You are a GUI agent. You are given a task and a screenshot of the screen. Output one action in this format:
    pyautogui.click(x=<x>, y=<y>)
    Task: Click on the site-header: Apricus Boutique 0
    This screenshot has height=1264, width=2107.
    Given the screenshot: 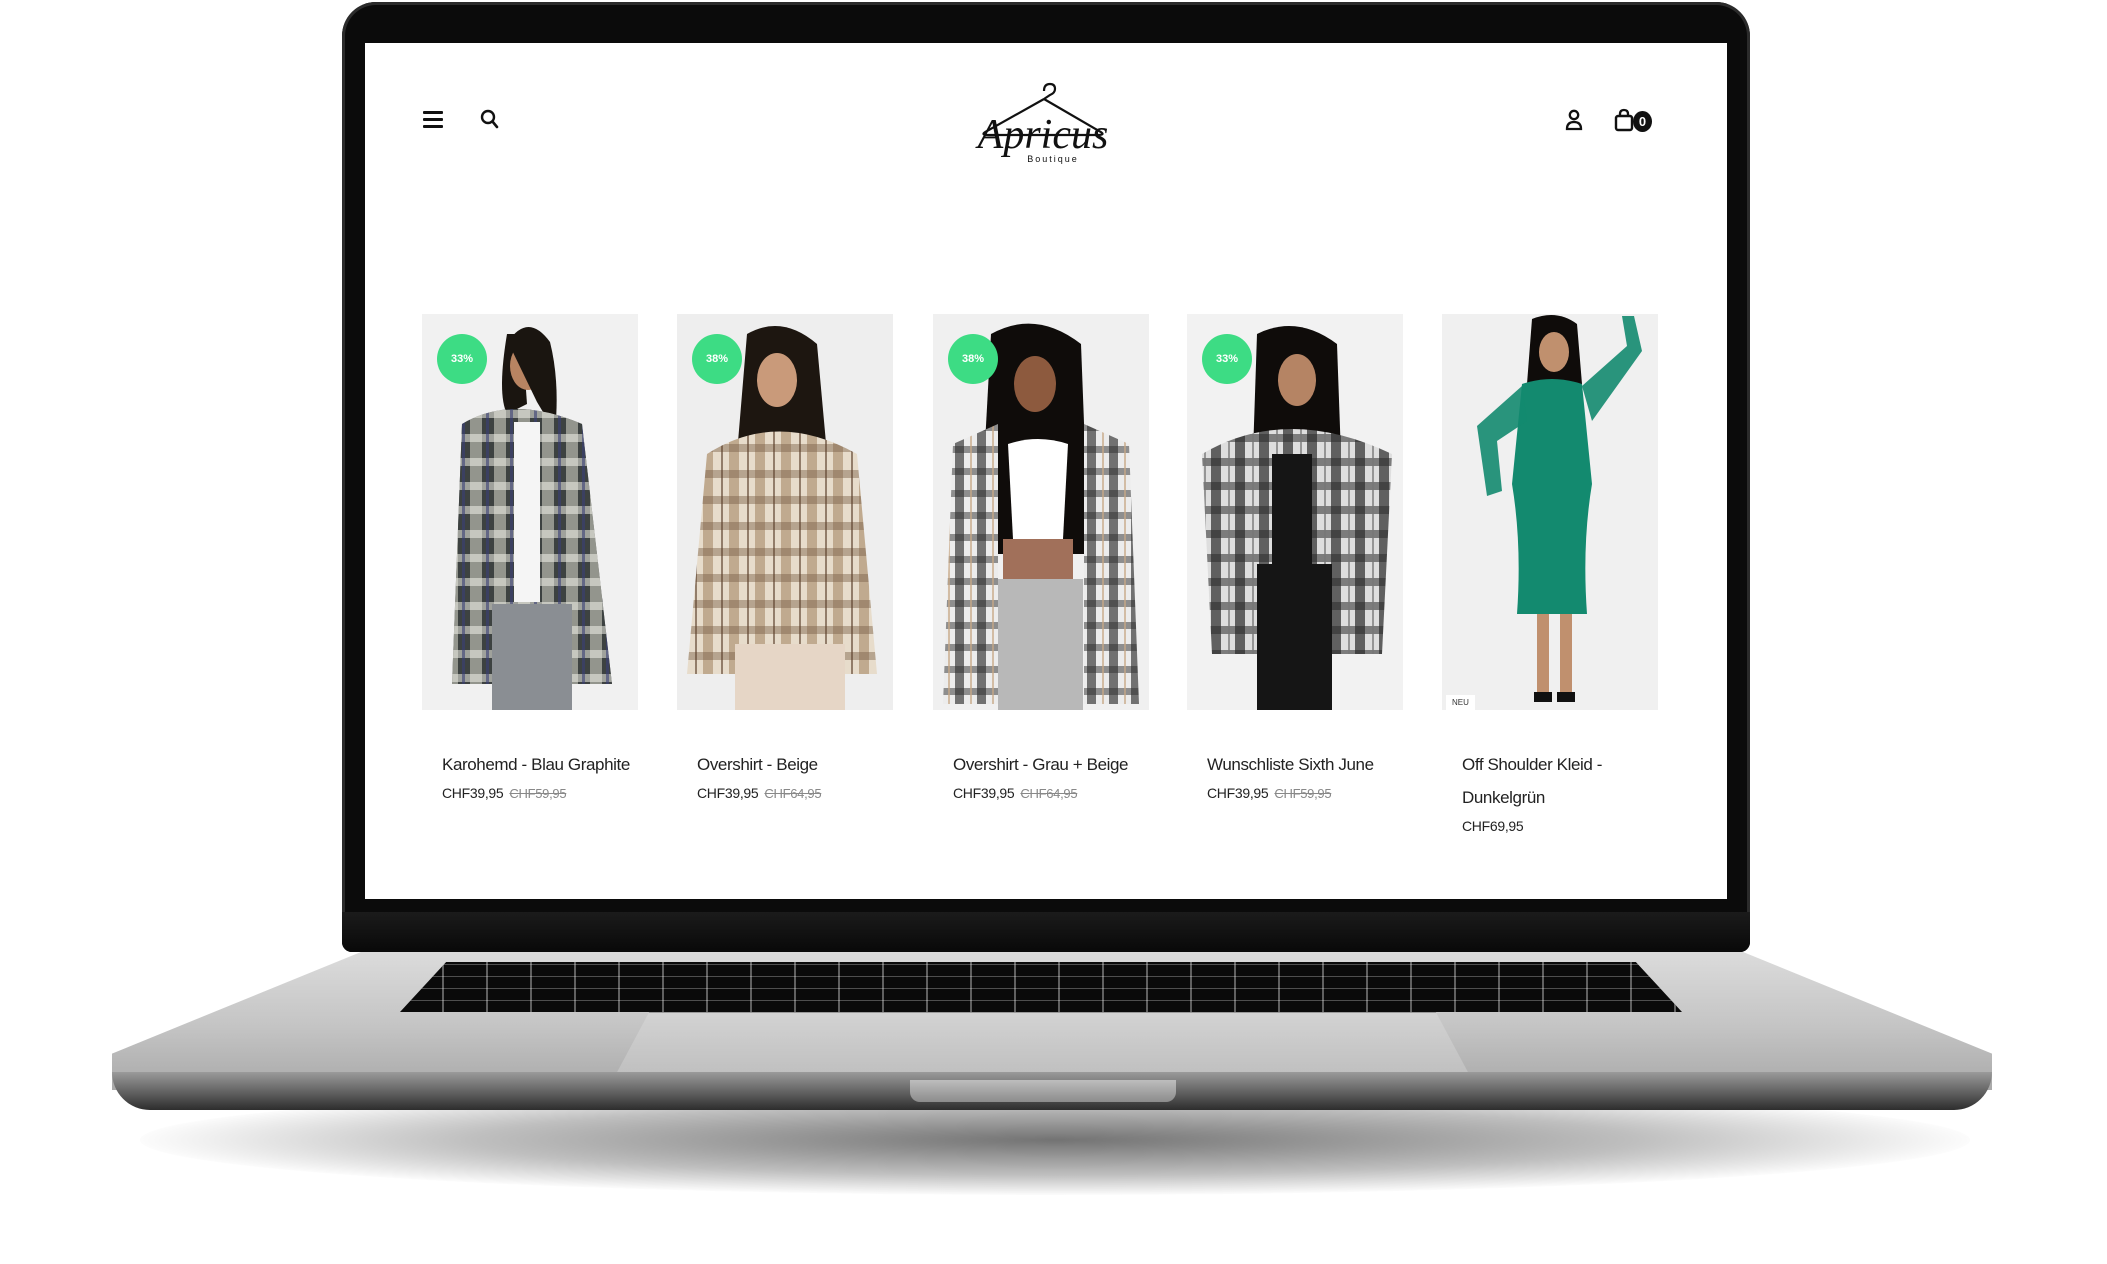 What is the action you would take?
    pyautogui.click(x=1046, y=103)
    